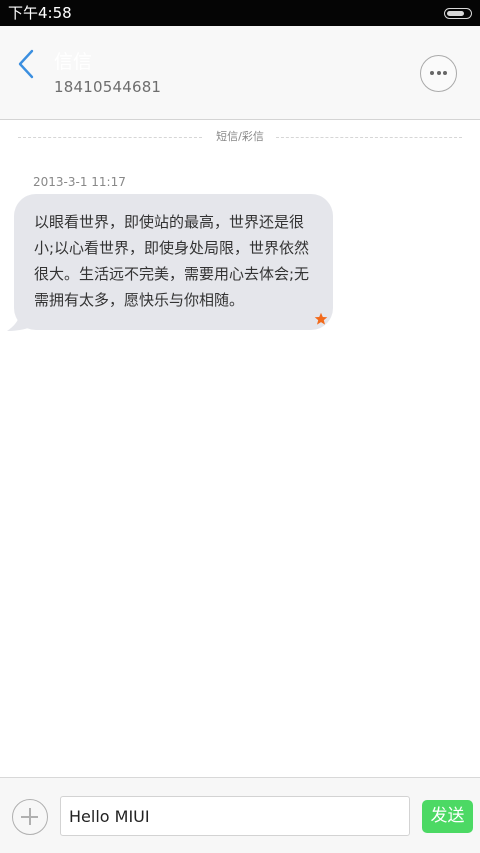 The image size is (480, 853). I want to click on add-attachment-button, so click(30, 817).